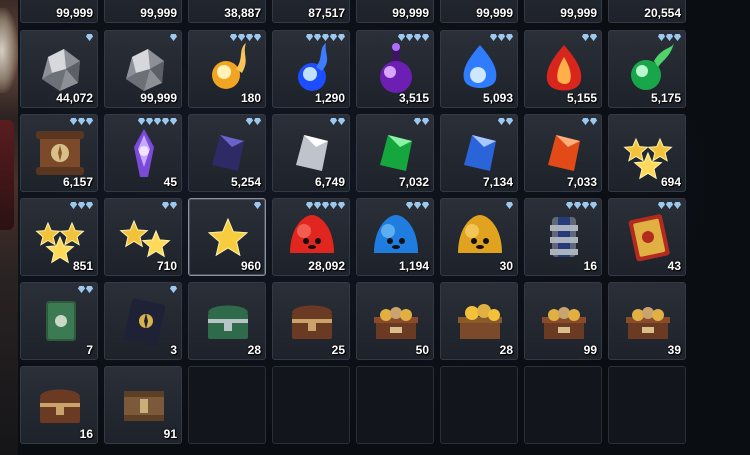 The image size is (750, 455). I want to click on item-quantity: 25, so click(338, 350).